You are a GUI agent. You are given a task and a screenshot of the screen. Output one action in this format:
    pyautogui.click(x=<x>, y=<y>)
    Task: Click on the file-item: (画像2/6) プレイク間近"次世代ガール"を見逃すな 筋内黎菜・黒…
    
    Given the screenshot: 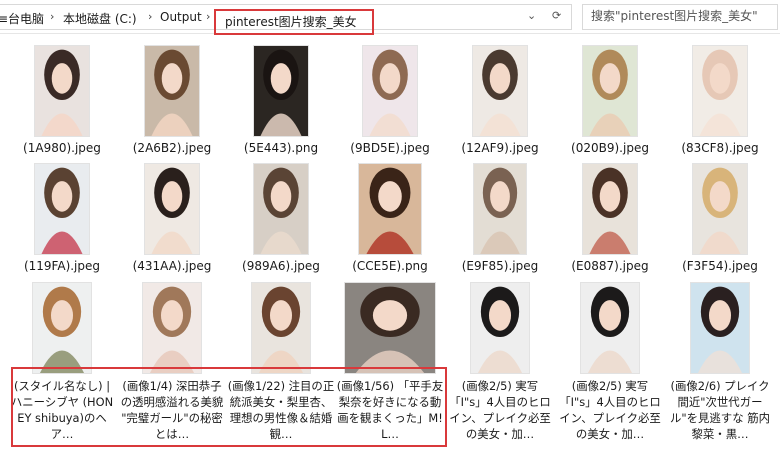 What is the action you would take?
    pyautogui.click(x=720, y=366)
    